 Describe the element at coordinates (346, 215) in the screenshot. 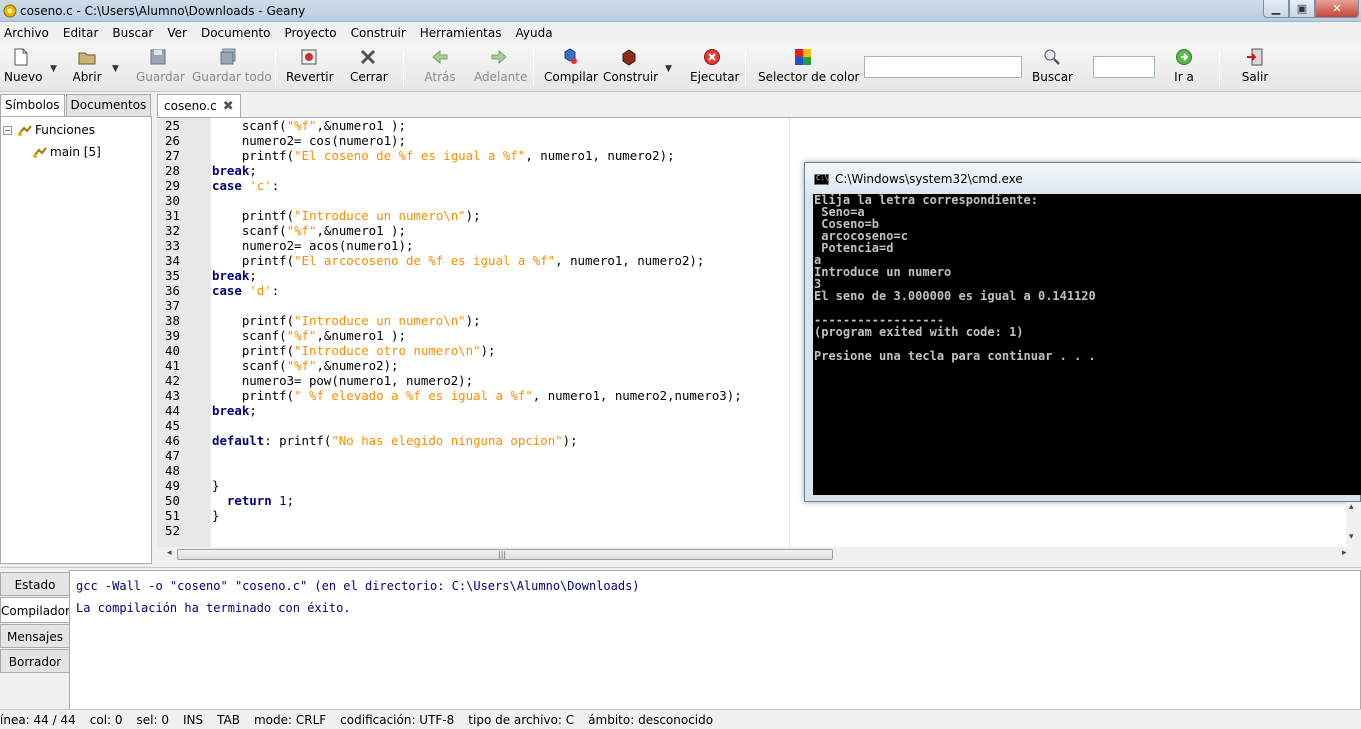

I see `code-text: printf("Introduce un numero\n");` at that location.